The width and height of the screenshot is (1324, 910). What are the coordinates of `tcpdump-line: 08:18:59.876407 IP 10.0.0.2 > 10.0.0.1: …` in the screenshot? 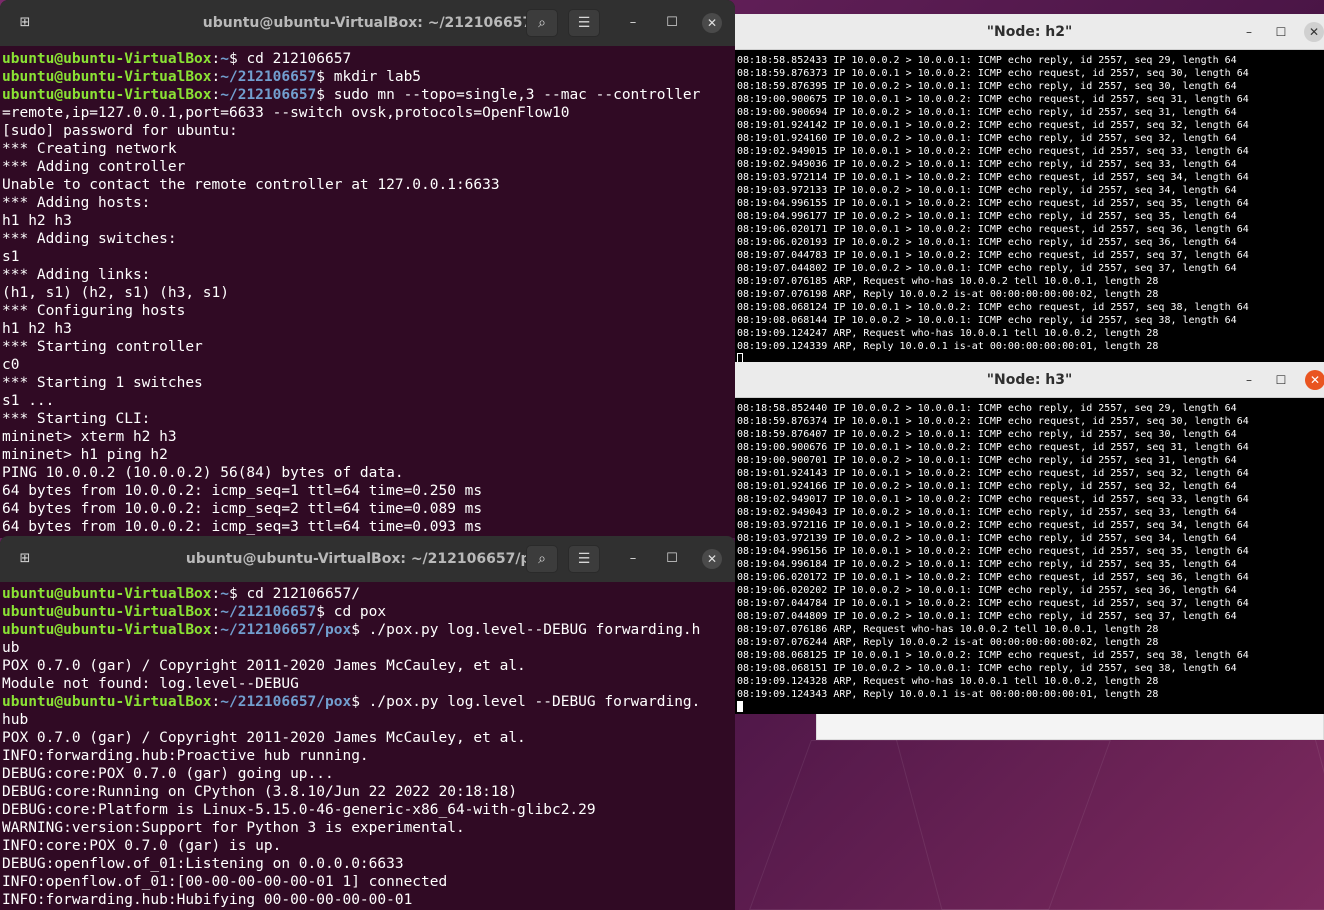 It's located at (987, 434).